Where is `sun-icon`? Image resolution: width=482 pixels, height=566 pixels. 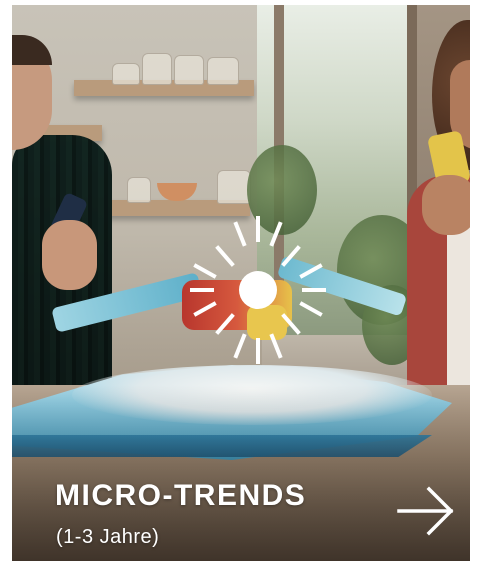
sun-icon is located at coordinates (258, 290).